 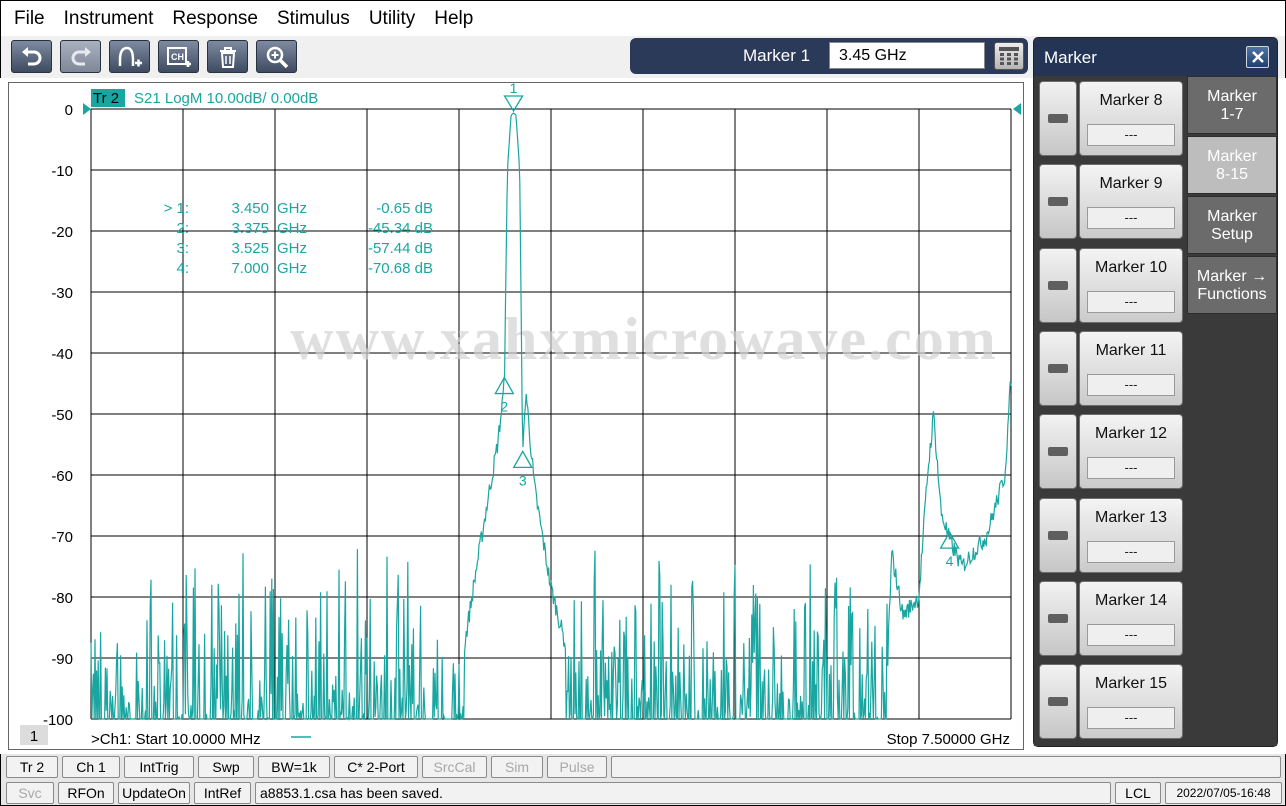 I want to click on marker-select-button: Marker 8 ---, so click(x=1131, y=118).